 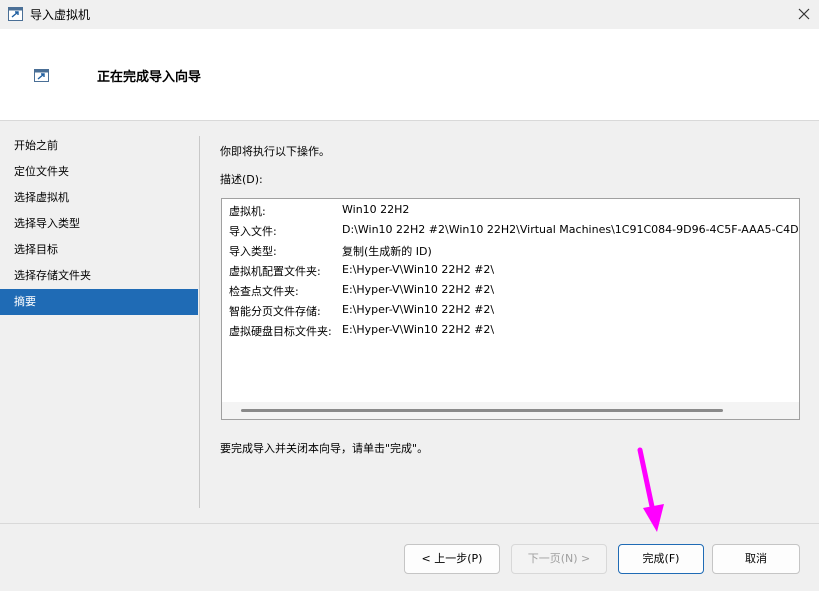 I want to click on nav-step-destination: 选择目标, so click(x=99, y=250).